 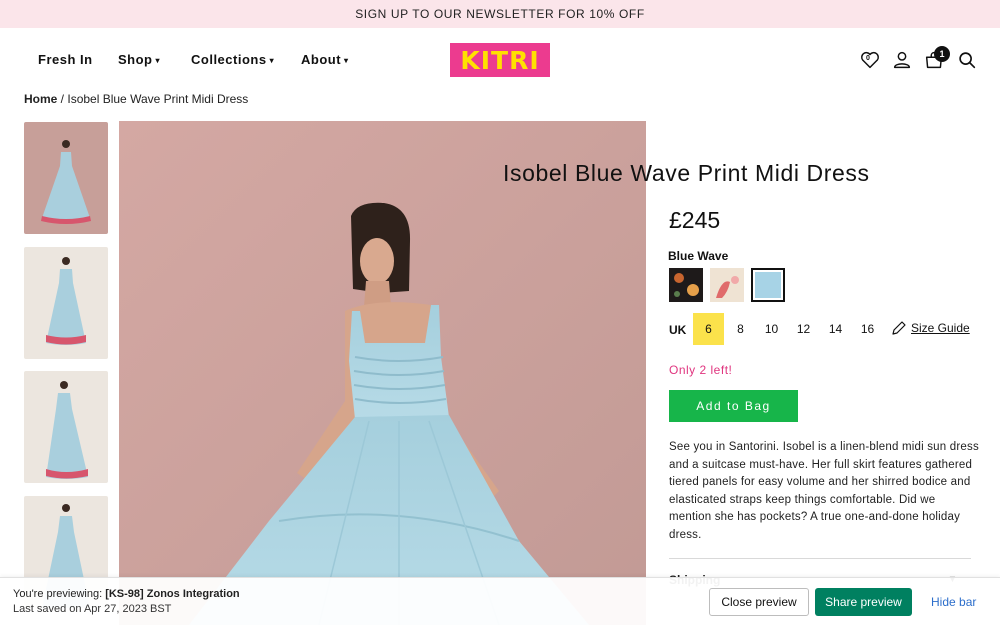 I want to click on nav-collections: Collections ▾, so click(x=232, y=59).